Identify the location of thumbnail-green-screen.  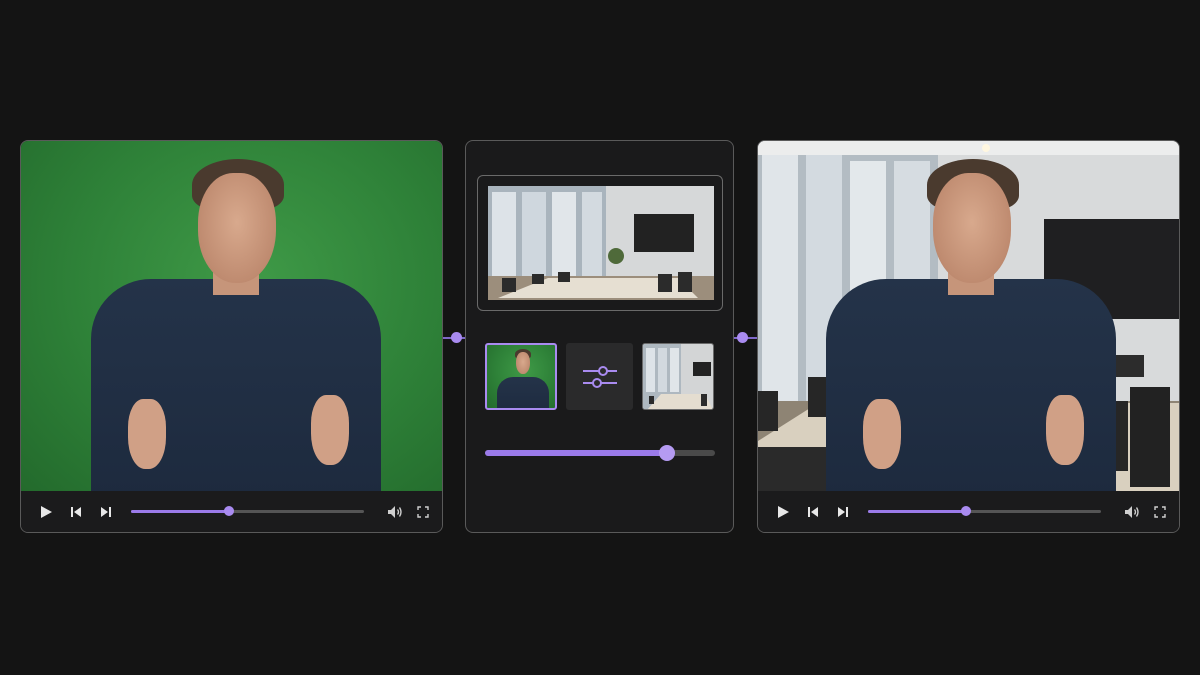
(521, 376).